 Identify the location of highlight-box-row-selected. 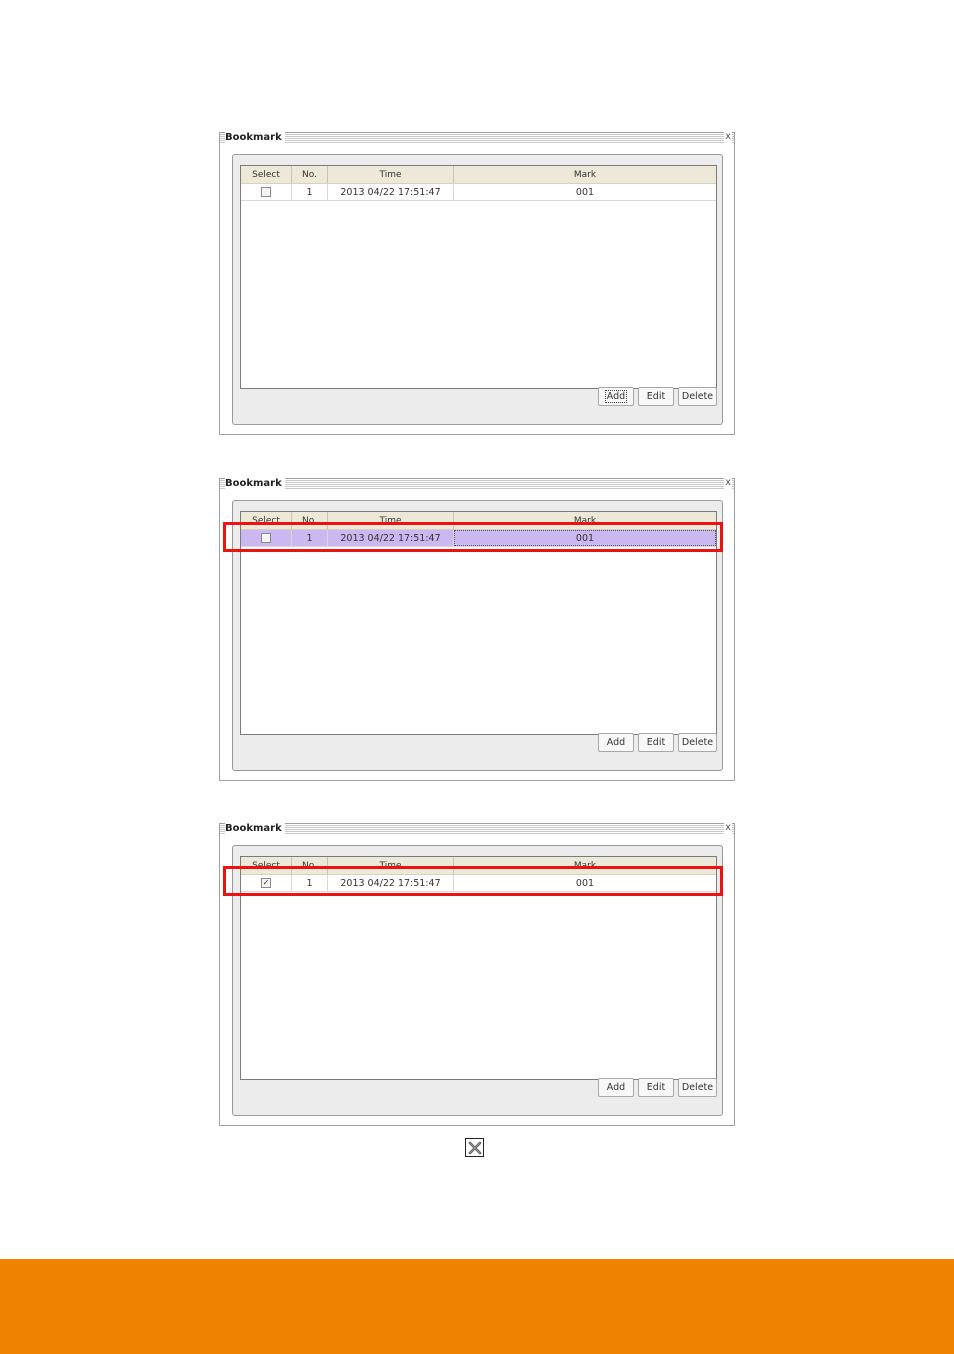
(473, 537).